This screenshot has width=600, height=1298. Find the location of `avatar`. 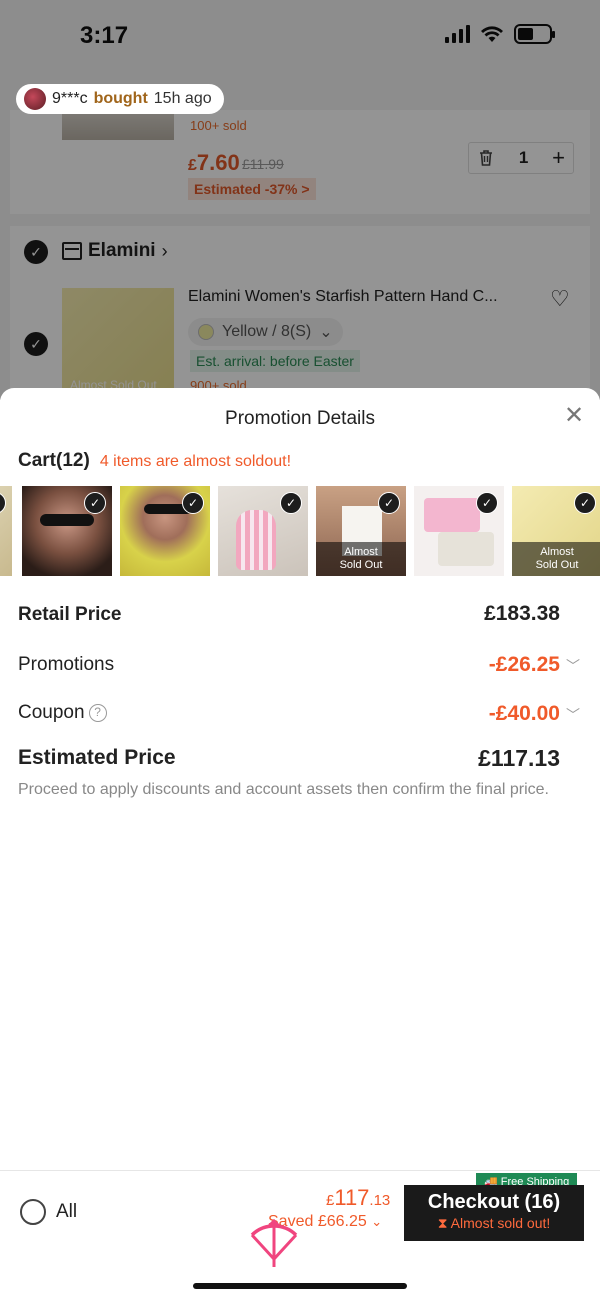

avatar is located at coordinates (35, 99).